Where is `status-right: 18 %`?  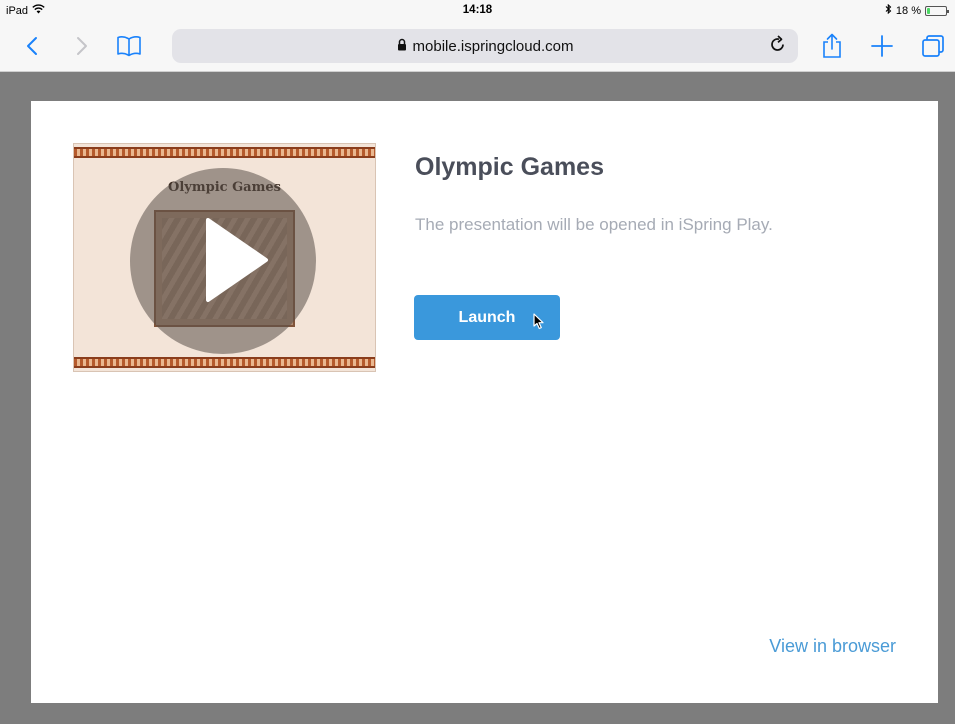
status-right: 18 % is located at coordinates (917, 10).